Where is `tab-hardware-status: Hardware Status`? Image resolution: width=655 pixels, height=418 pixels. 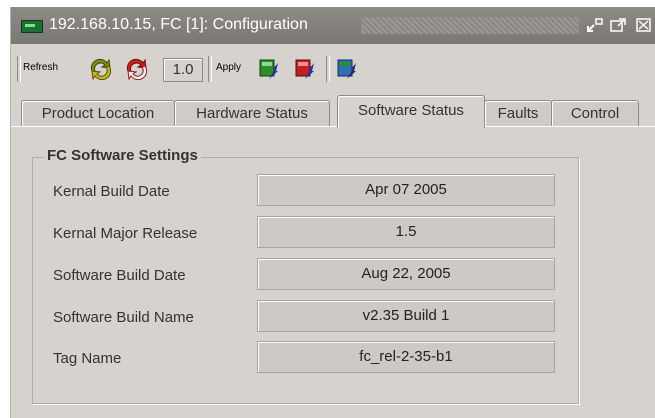 tab-hardware-status: Hardware Status is located at coordinates (252, 113).